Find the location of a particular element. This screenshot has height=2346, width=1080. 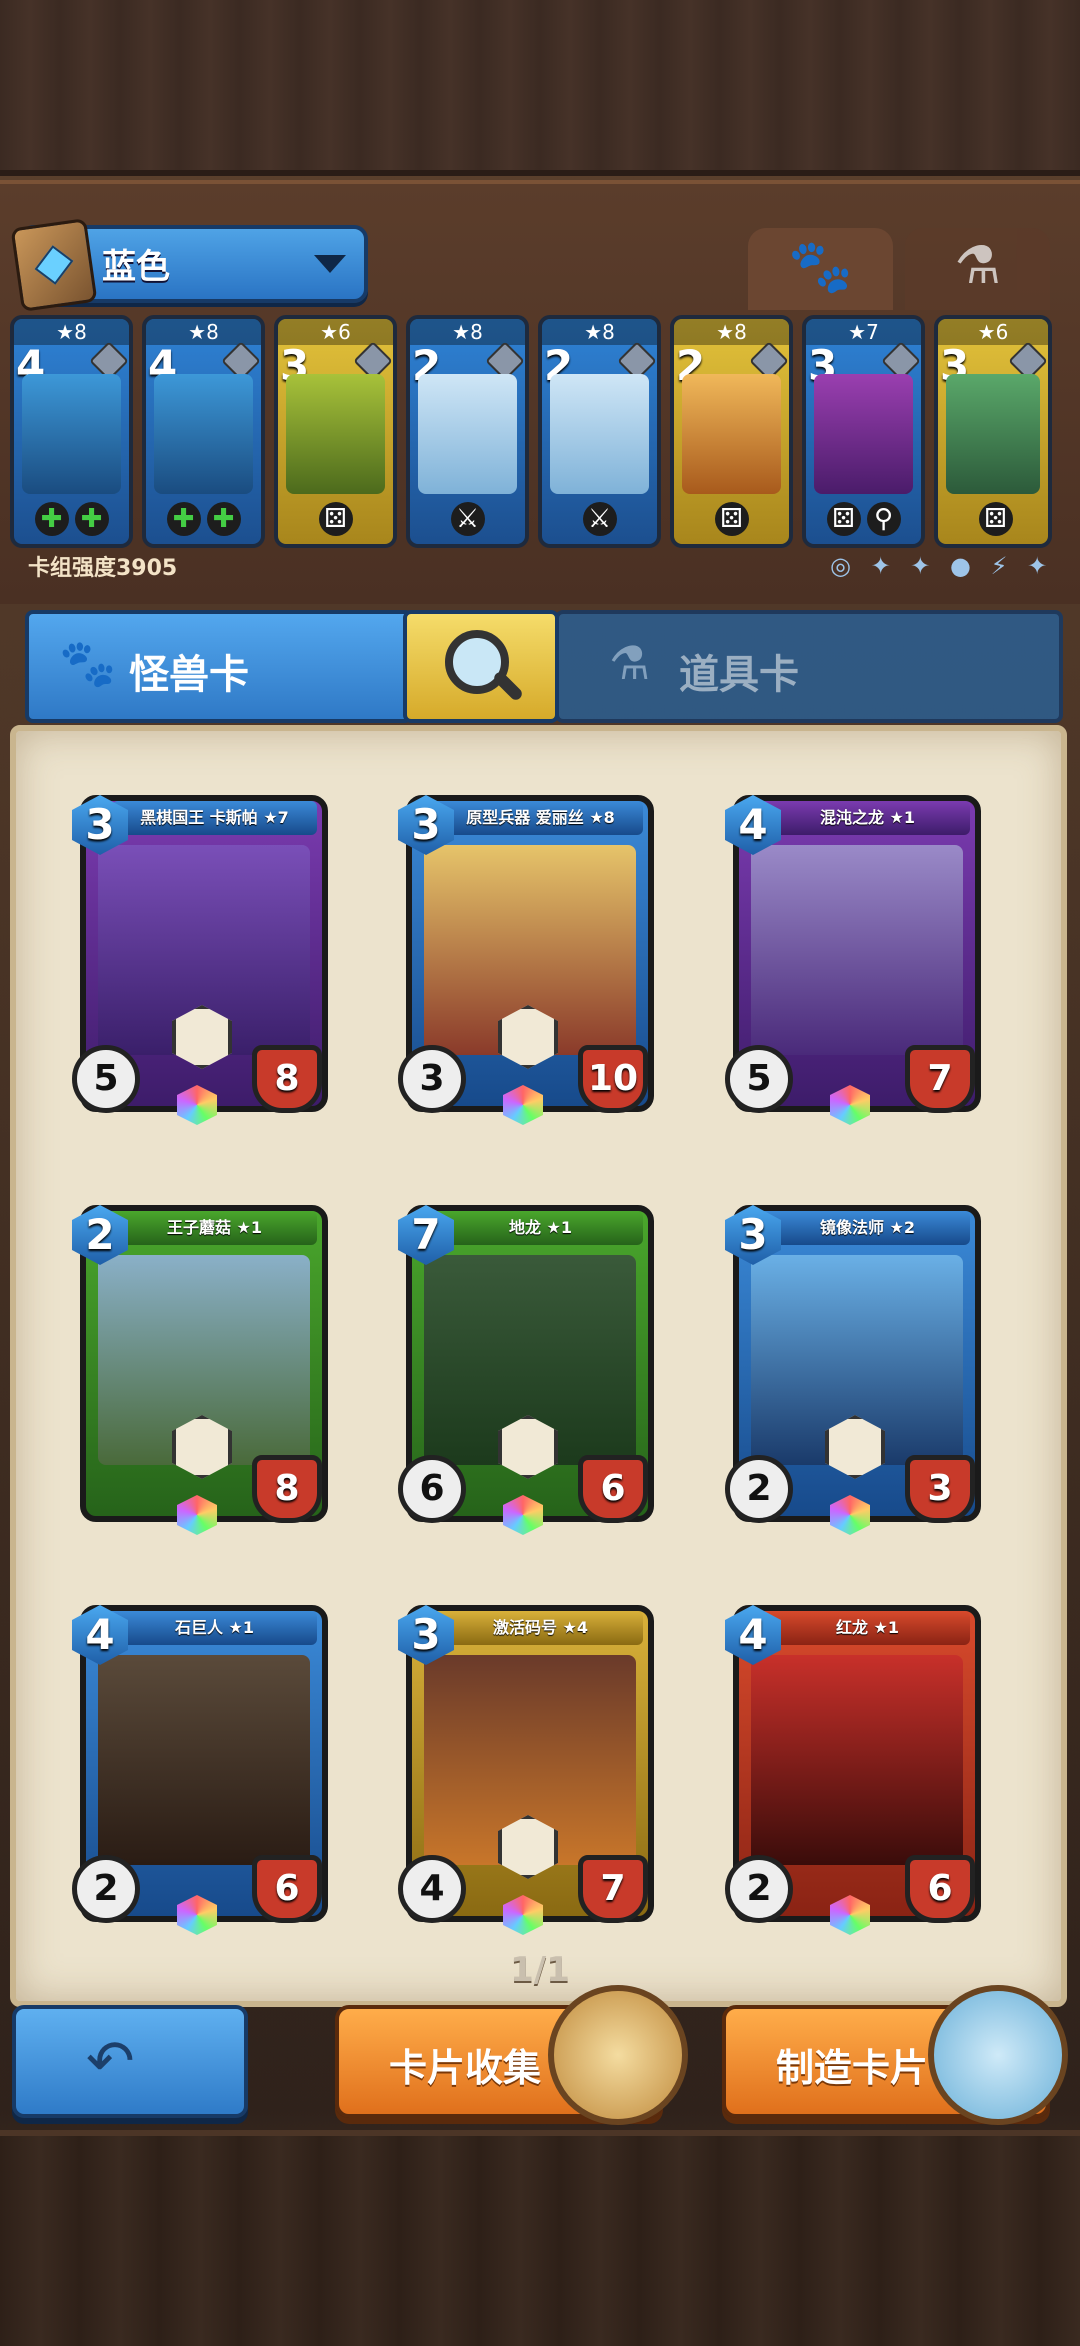

card-name: 原型兵器 爱丽丝 ★8 is located at coordinates (540, 818).